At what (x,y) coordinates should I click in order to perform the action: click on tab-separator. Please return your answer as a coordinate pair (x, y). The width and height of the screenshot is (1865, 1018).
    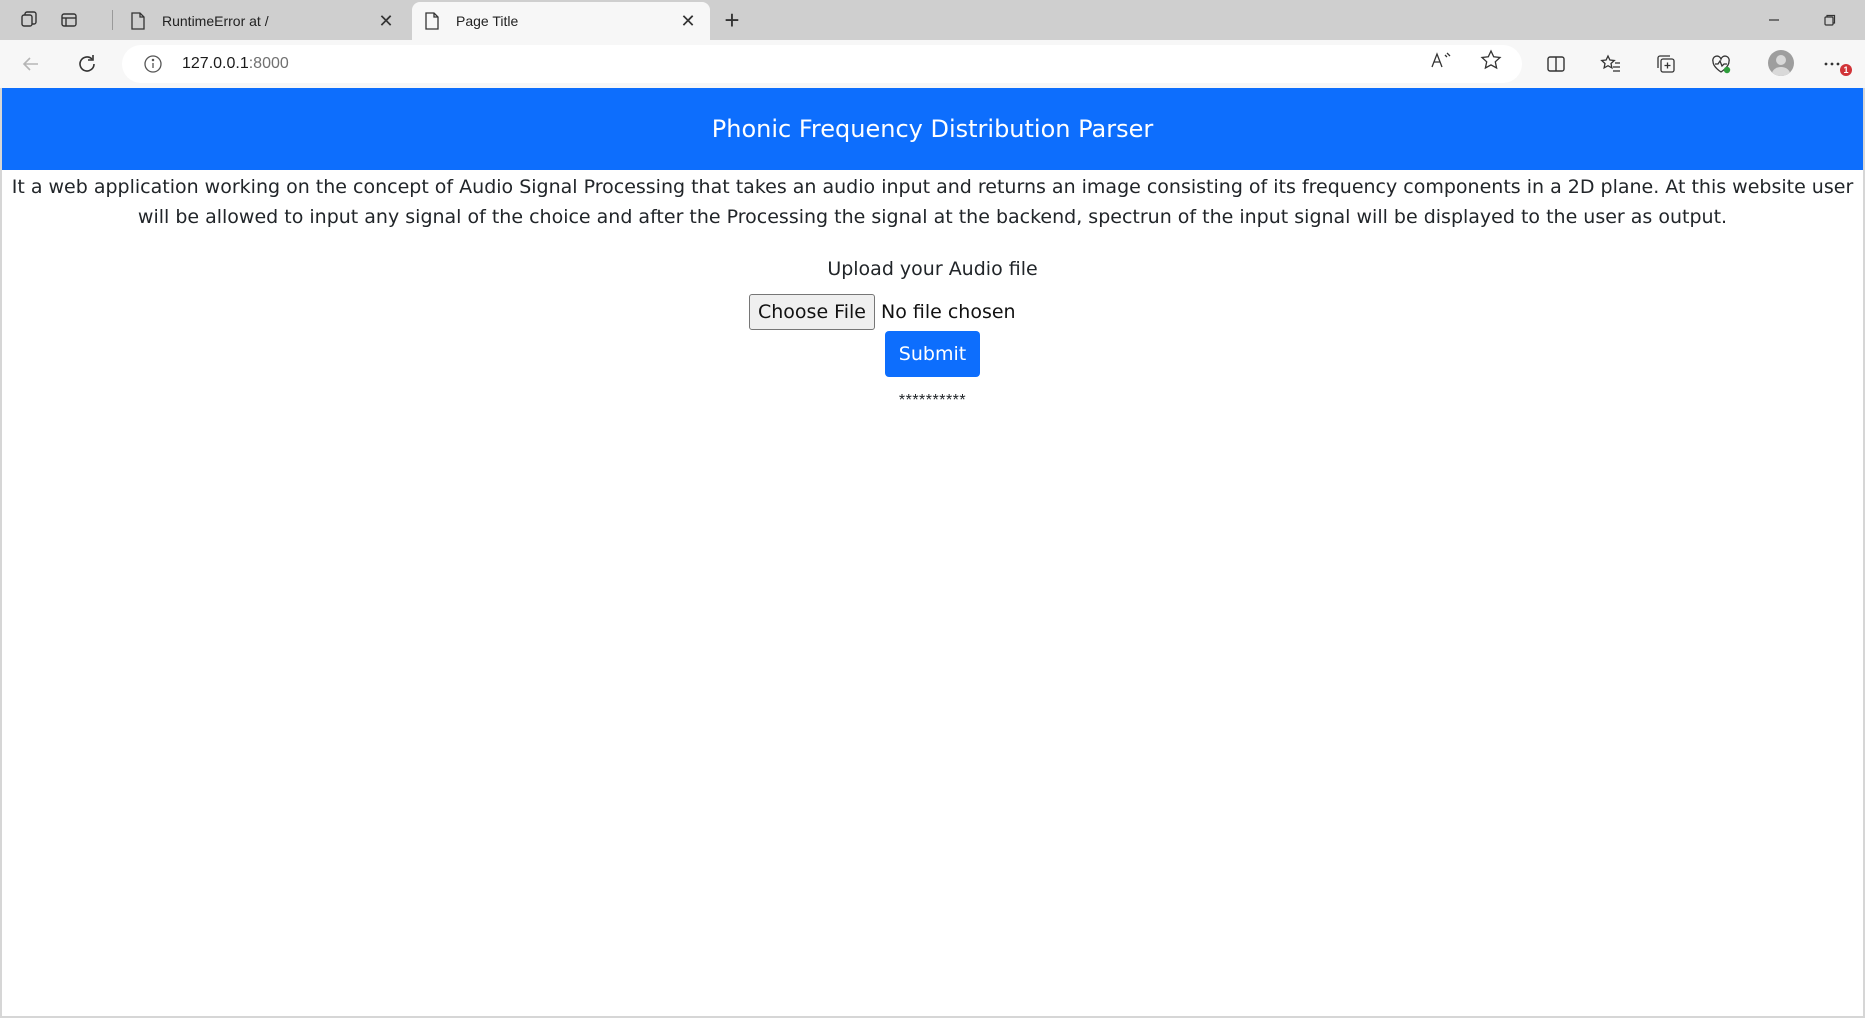
    Looking at the image, I should click on (112, 20).